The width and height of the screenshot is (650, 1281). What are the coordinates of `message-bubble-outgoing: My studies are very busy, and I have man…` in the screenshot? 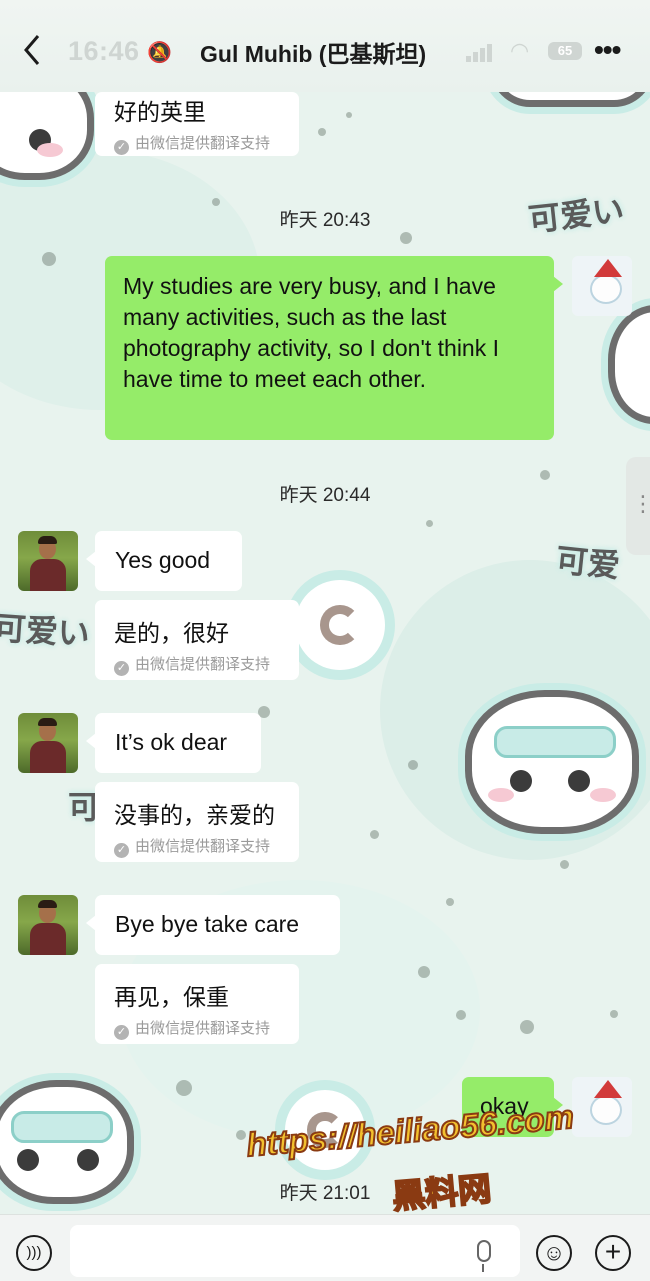 It's located at (334, 348).